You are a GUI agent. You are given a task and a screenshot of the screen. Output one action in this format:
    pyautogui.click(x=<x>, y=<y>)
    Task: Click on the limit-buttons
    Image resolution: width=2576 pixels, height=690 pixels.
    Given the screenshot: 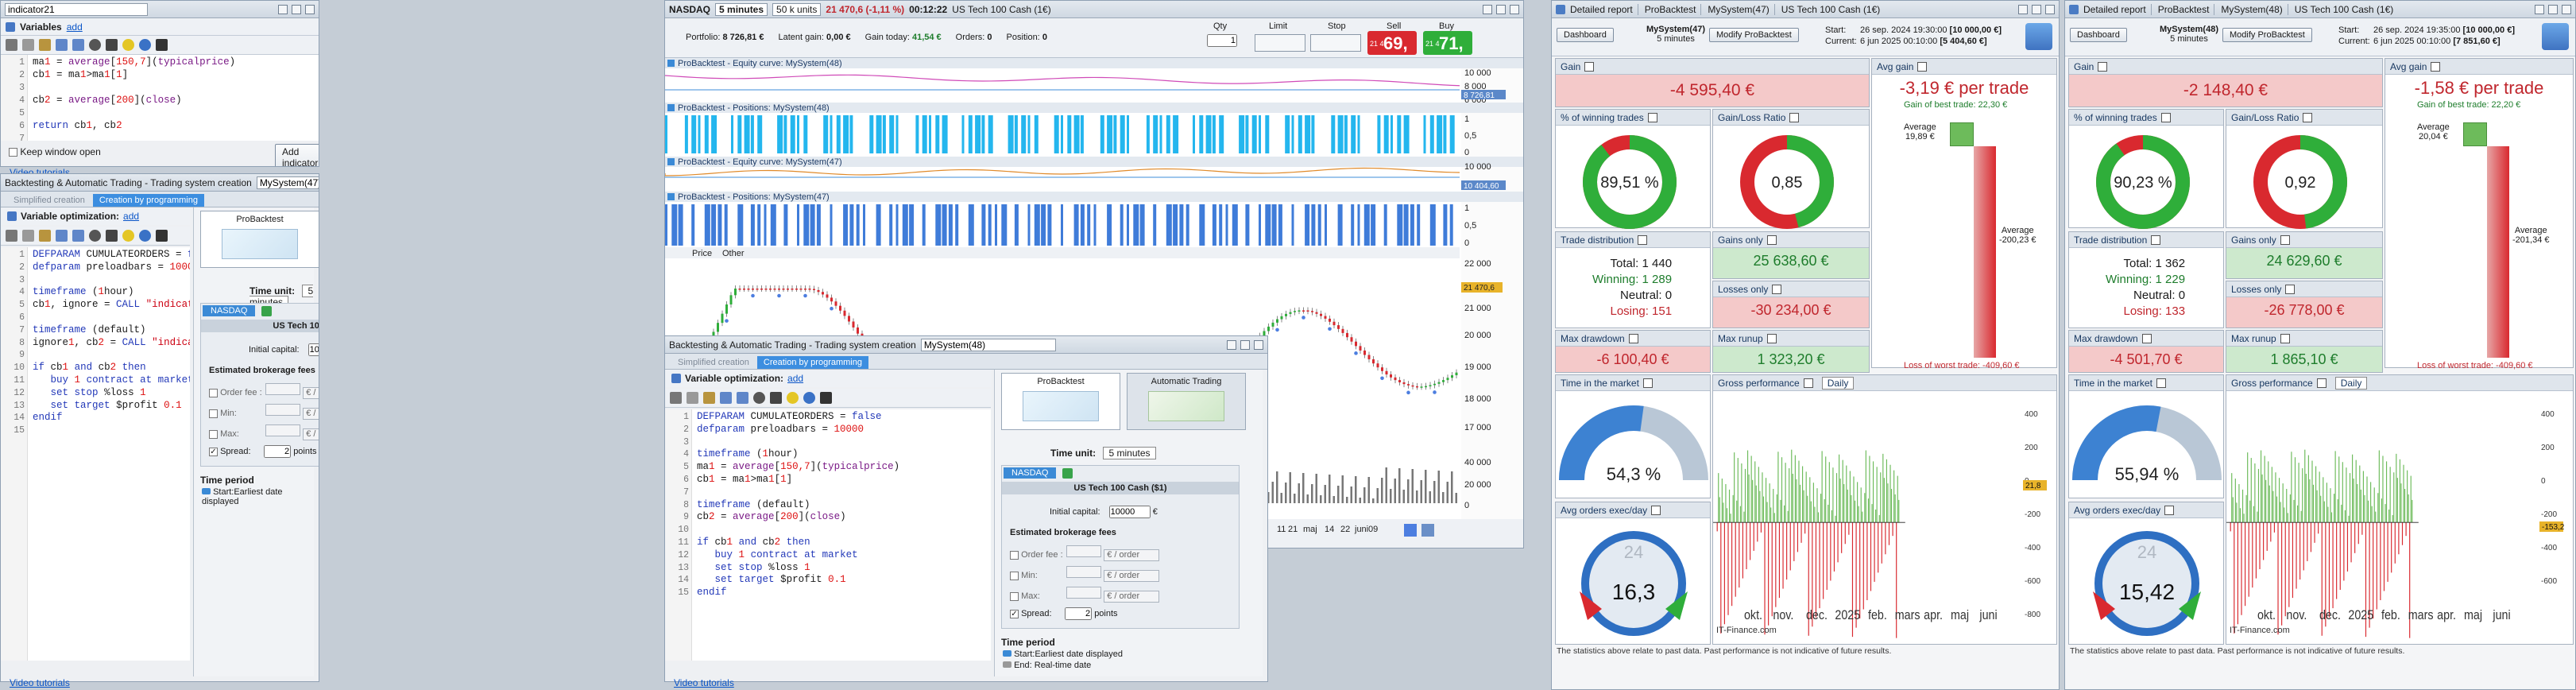 What is the action you would take?
    pyautogui.click(x=1280, y=43)
    